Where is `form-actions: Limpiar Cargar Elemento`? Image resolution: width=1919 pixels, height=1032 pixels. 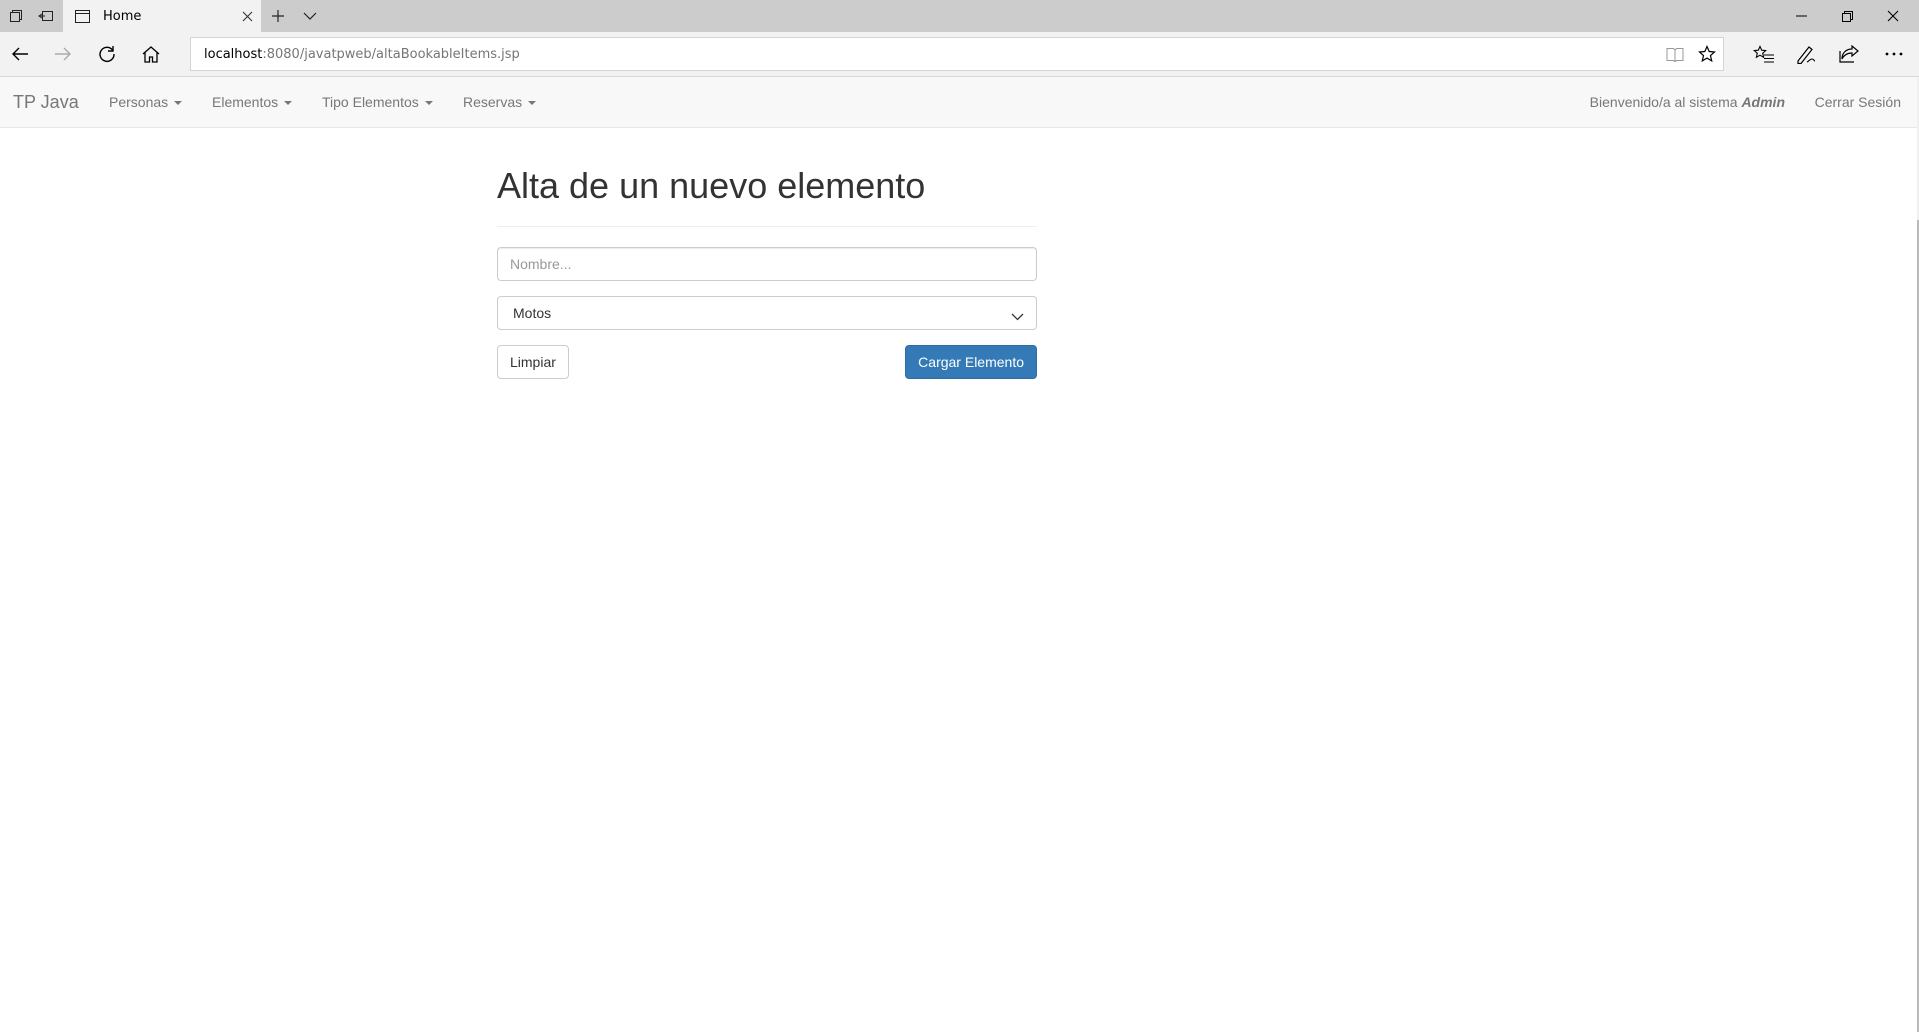
form-actions: Limpiar Cargar Elemento is located at coordinates (767, 362).